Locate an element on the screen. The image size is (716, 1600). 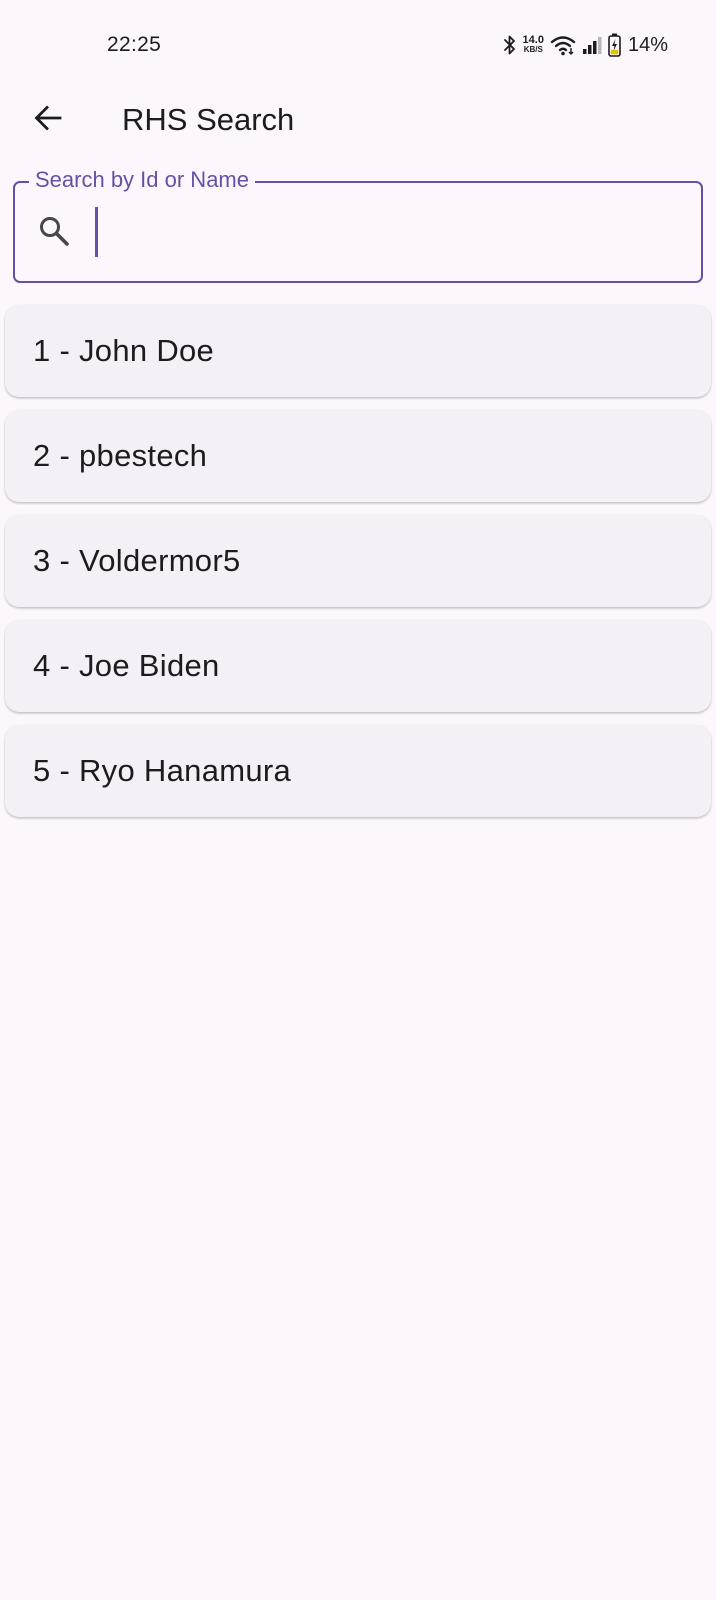
back-button is located at coordinates (48, 120).